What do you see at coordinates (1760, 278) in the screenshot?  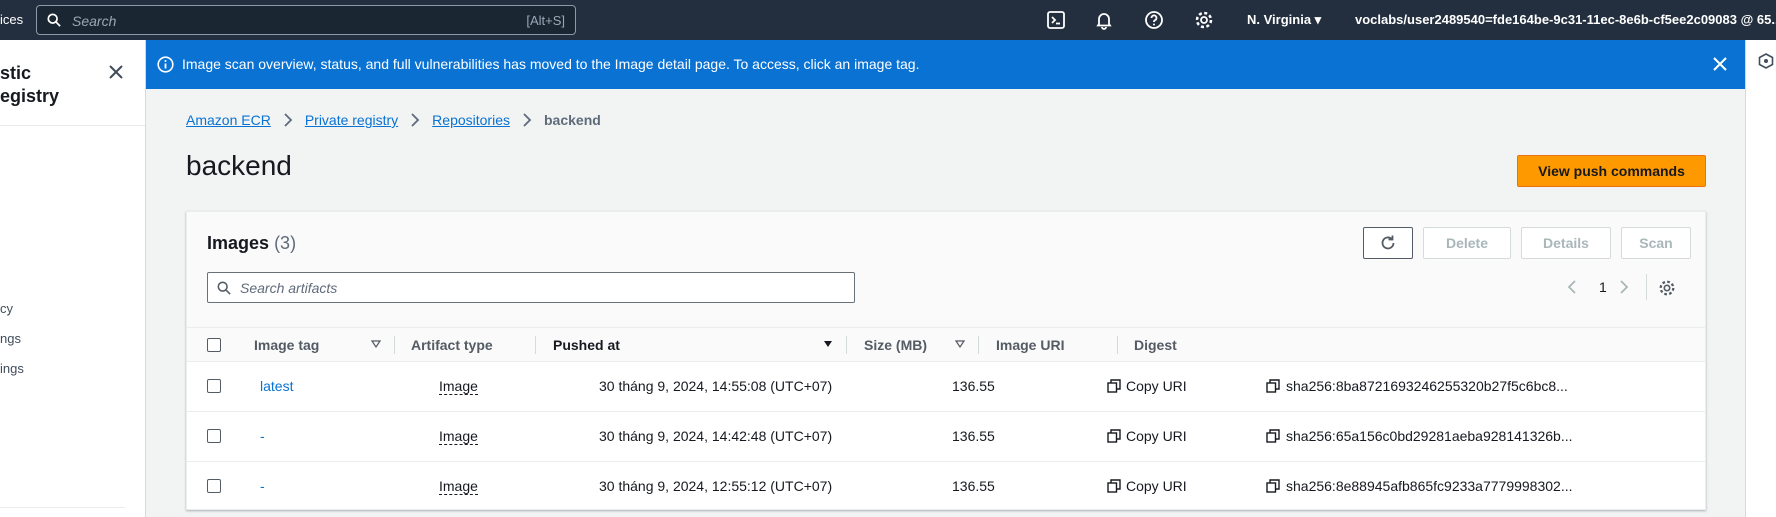 I see `tools-panel` at bounding box center [1760, 278].